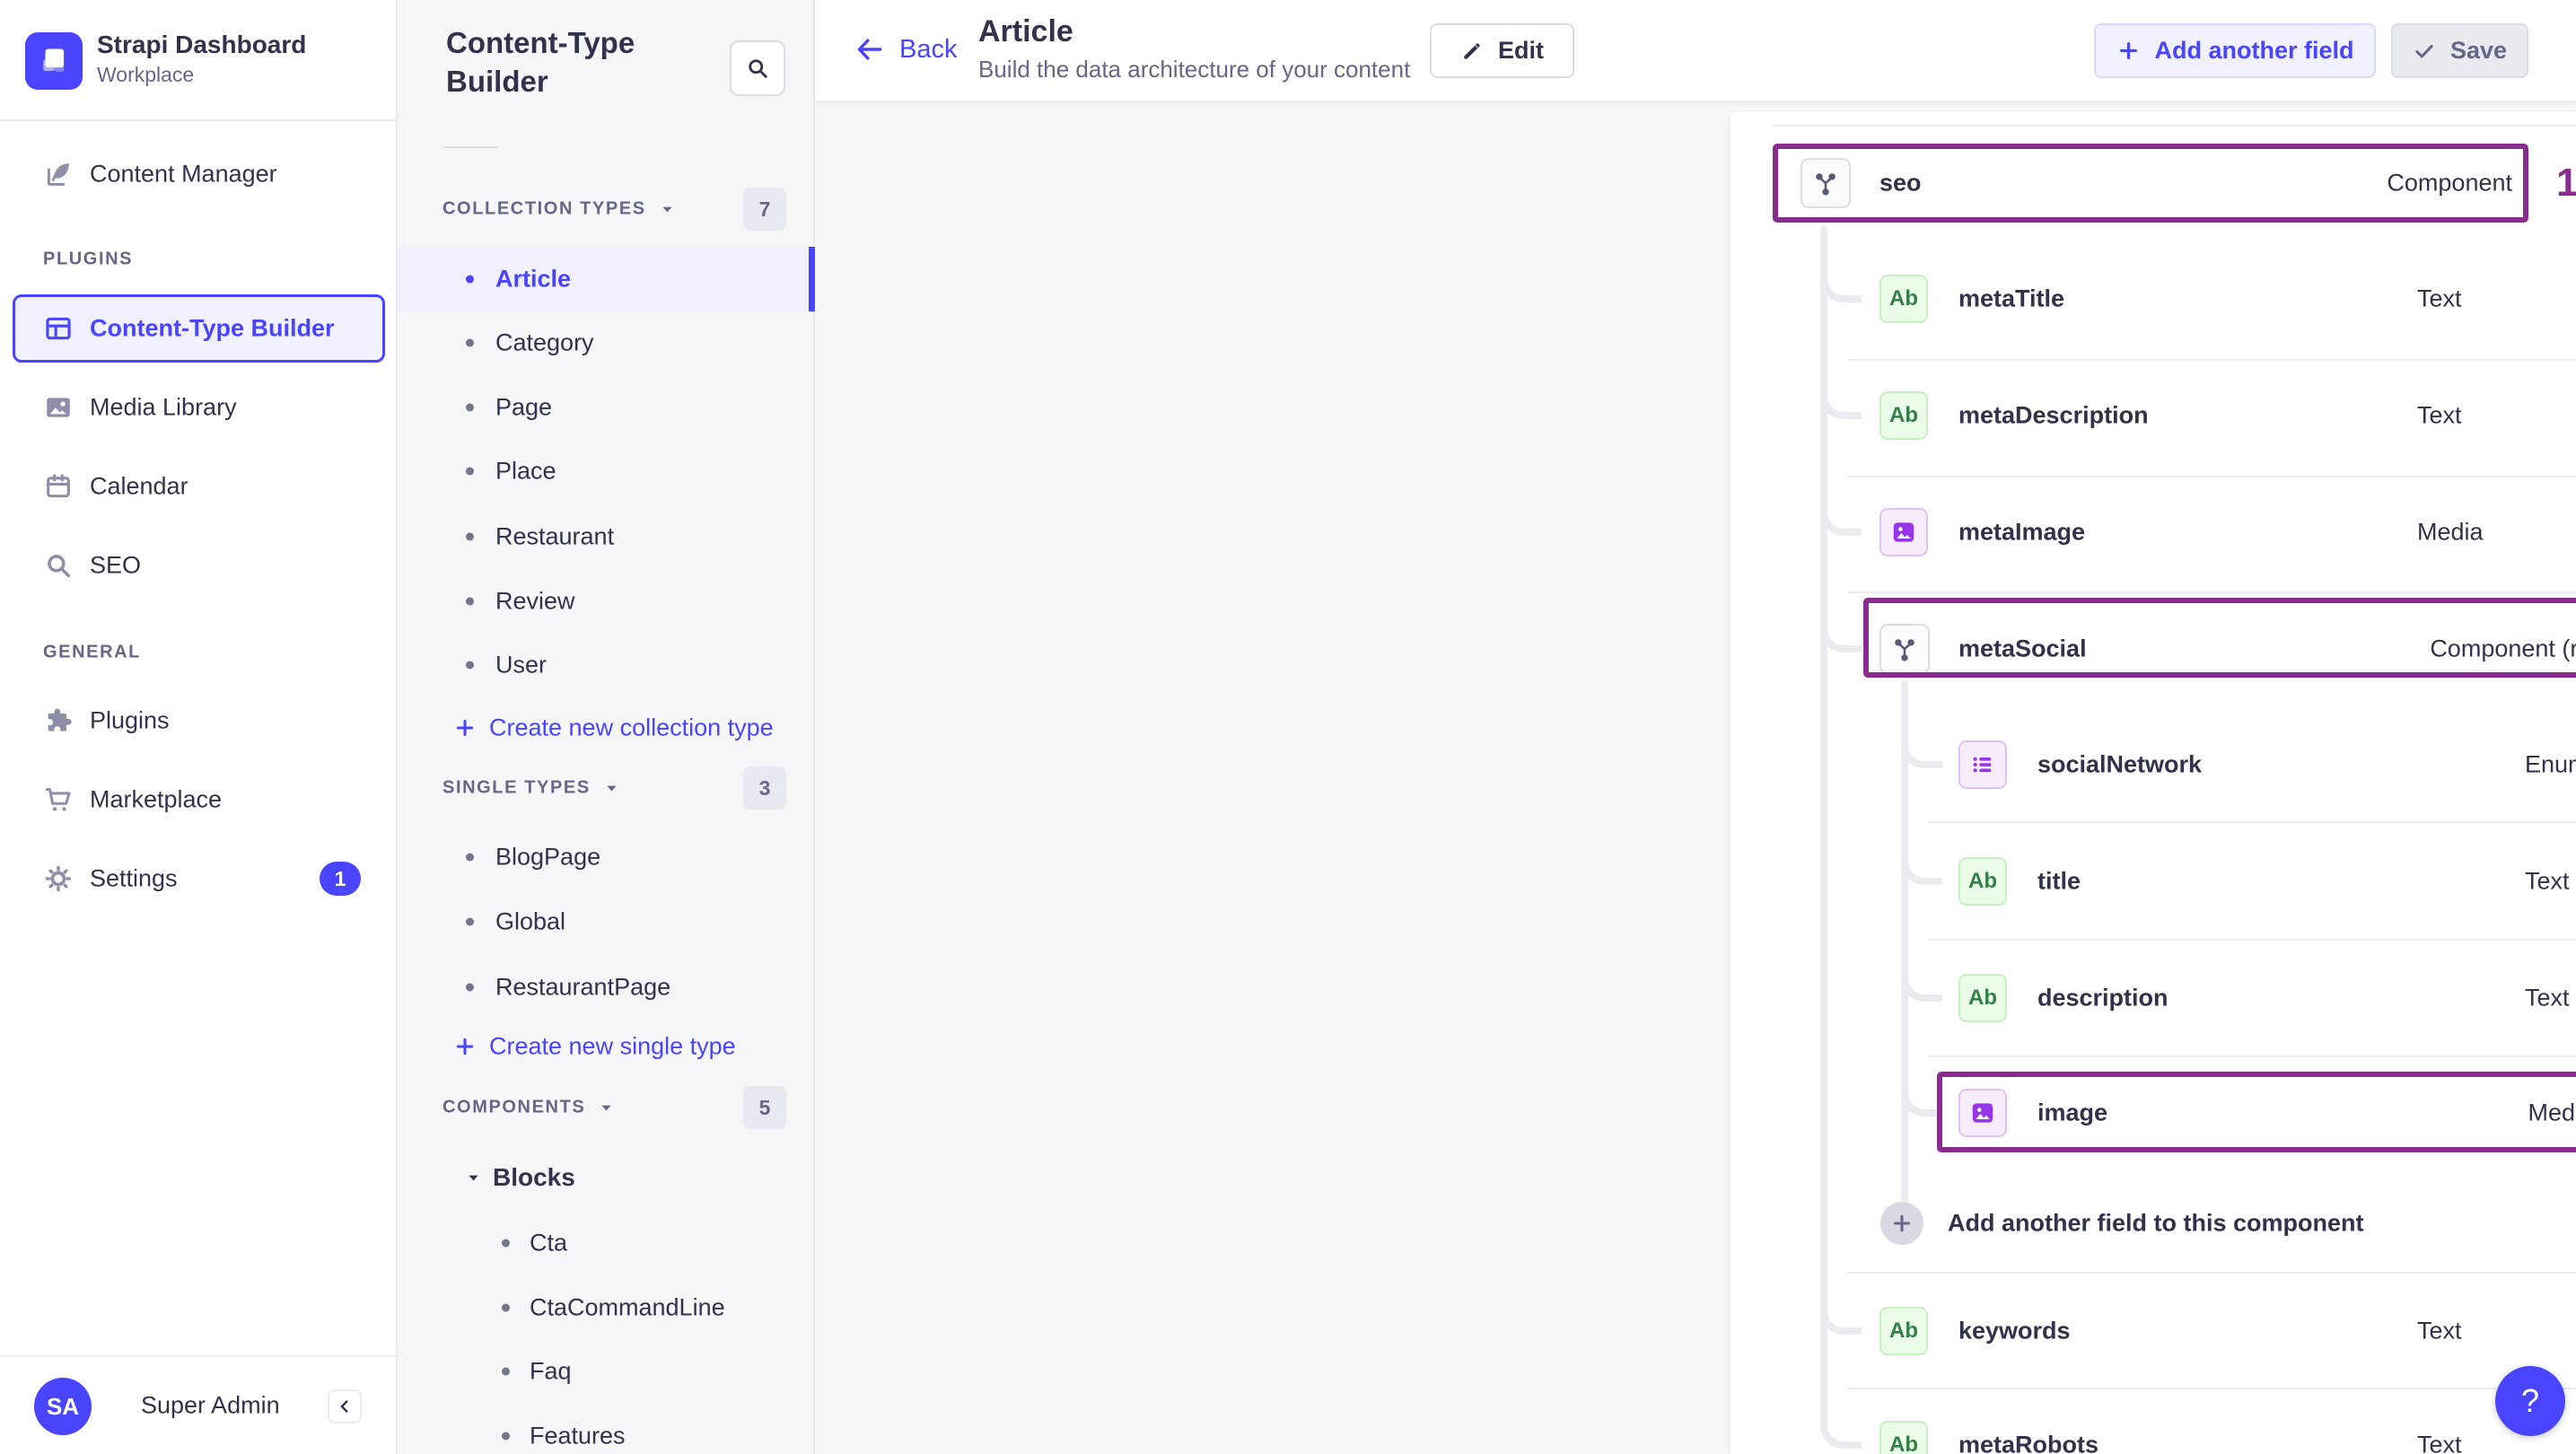  I want to click on panel-item-blogpage: BlogPage, so click(606, 857).